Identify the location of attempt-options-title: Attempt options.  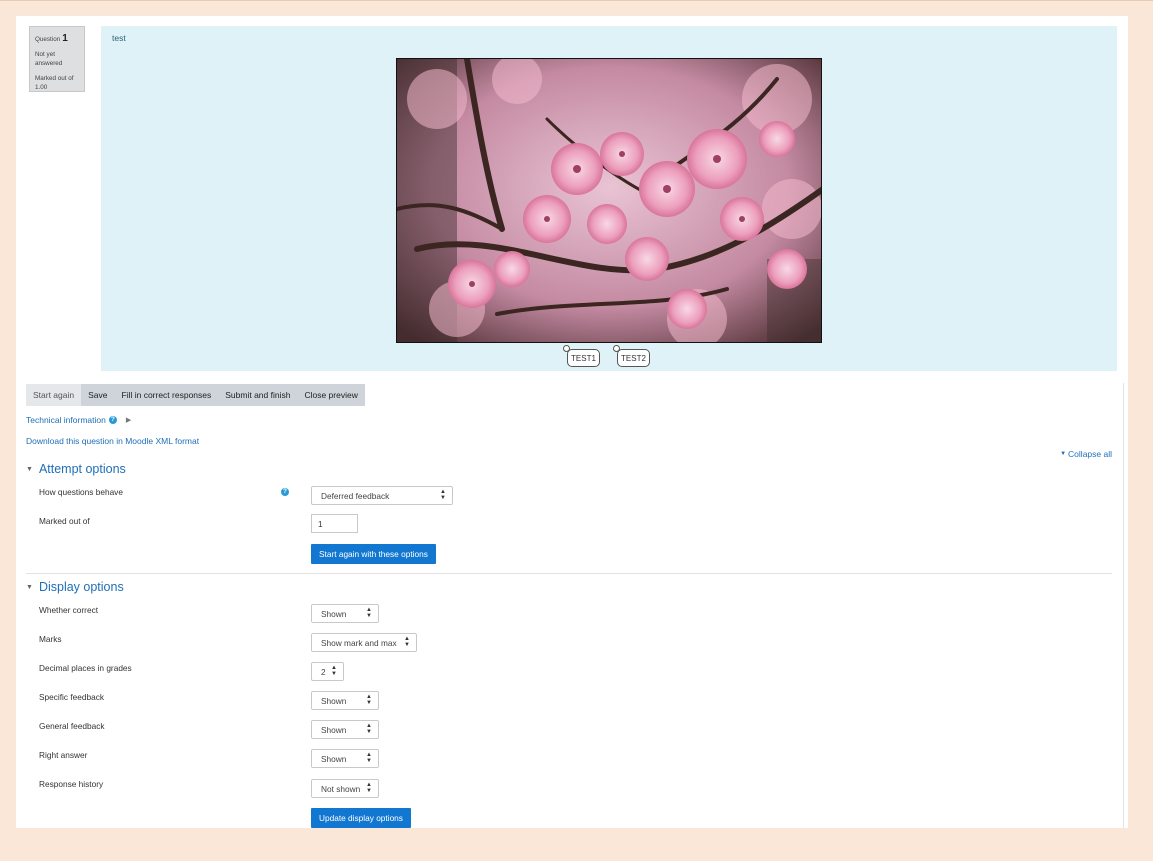
(82, 469).